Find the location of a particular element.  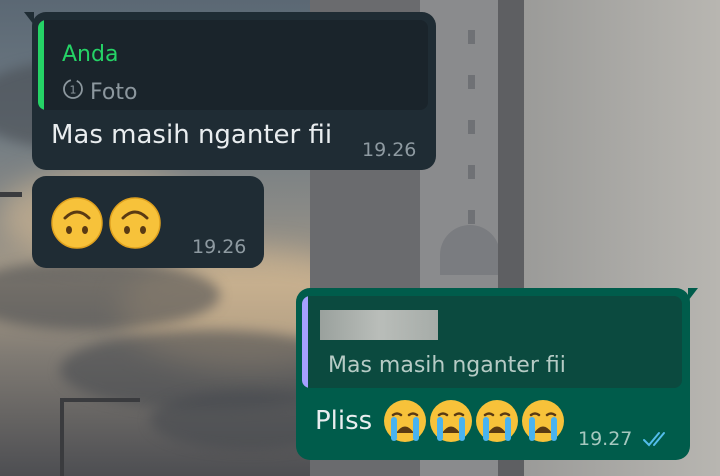

redacted-reply-author is located at coordinates (379, 325).